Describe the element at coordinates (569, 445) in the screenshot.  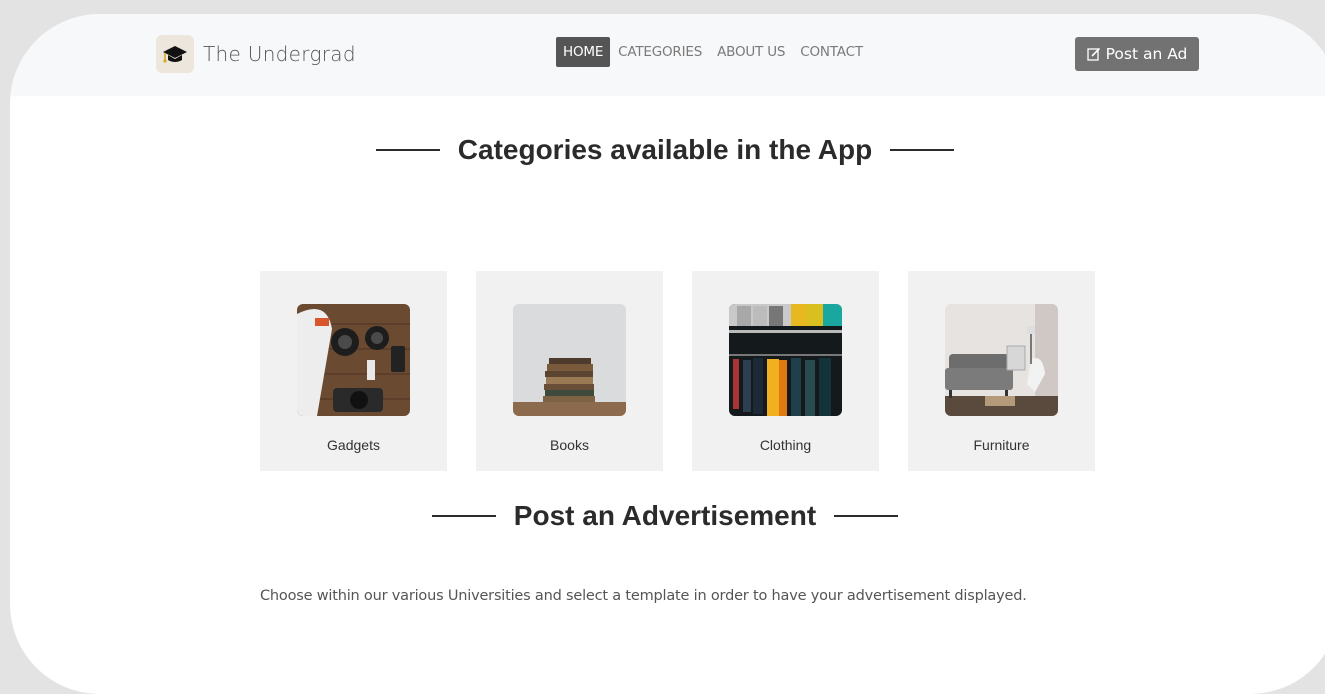
I see `category-label: Books` at that location.